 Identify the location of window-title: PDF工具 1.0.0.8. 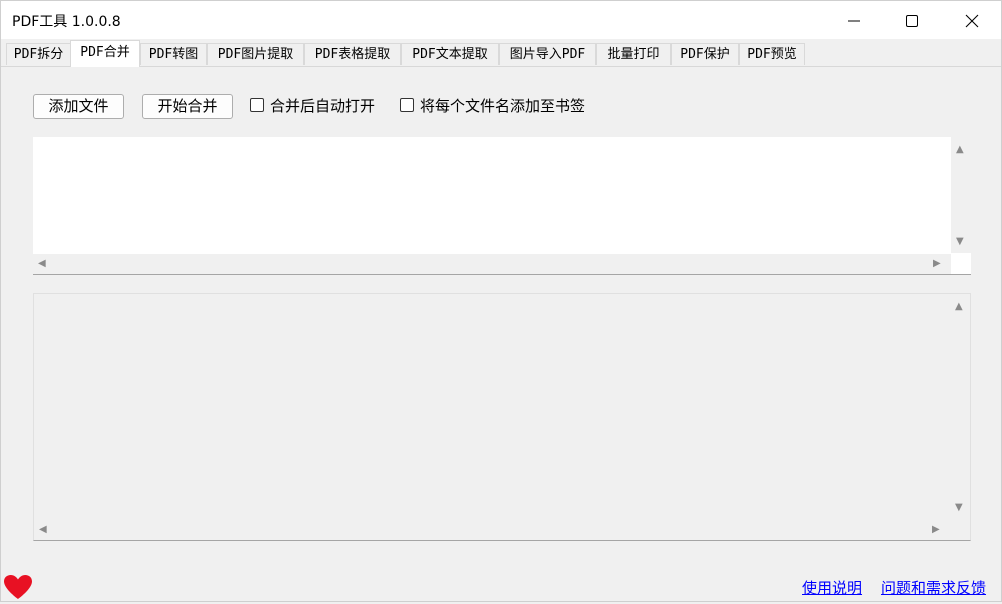
(66, 22).